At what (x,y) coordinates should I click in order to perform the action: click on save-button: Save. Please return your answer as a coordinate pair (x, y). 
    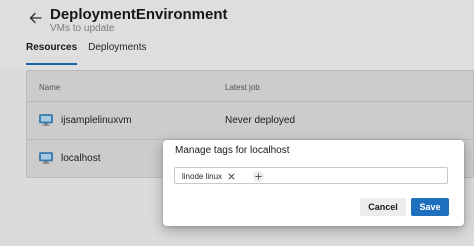
    Looking at the image, I should click on (430, 207).